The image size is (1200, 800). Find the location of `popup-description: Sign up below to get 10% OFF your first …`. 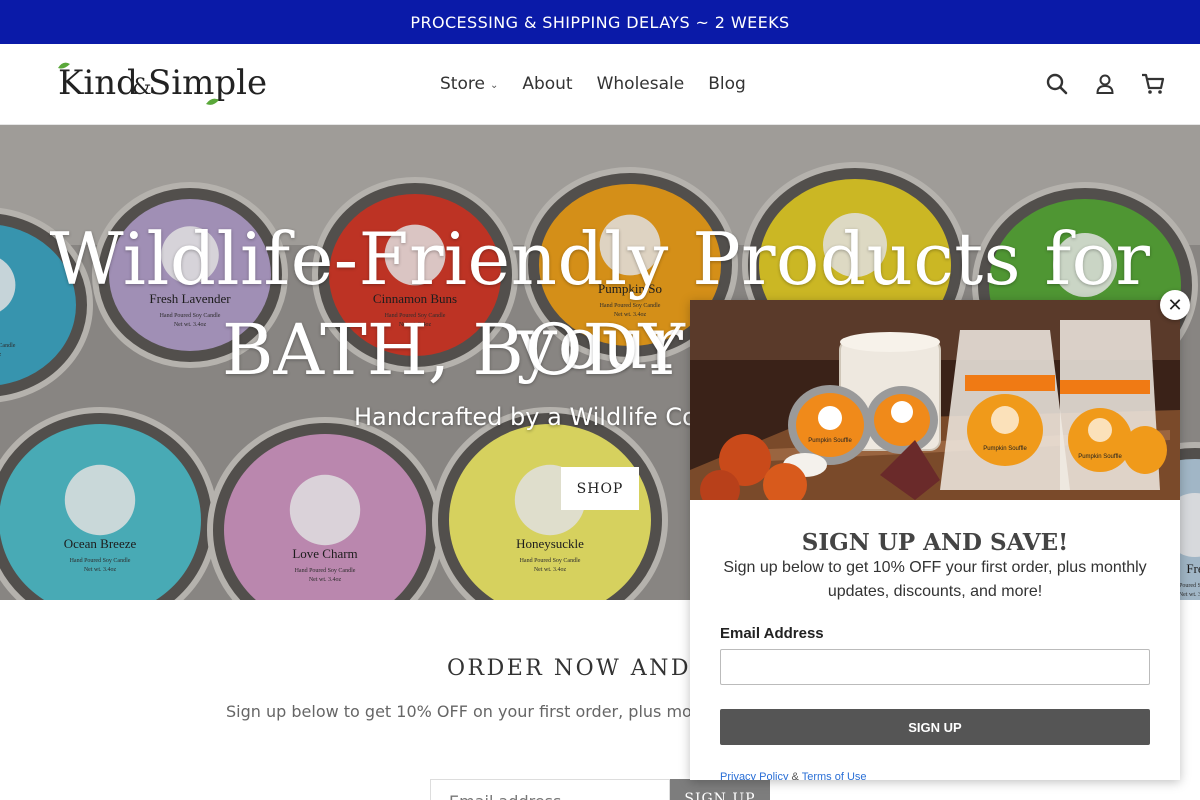

popup-description: Sign up below to get 10% OFF your first … is located at coordinates (935, 579).